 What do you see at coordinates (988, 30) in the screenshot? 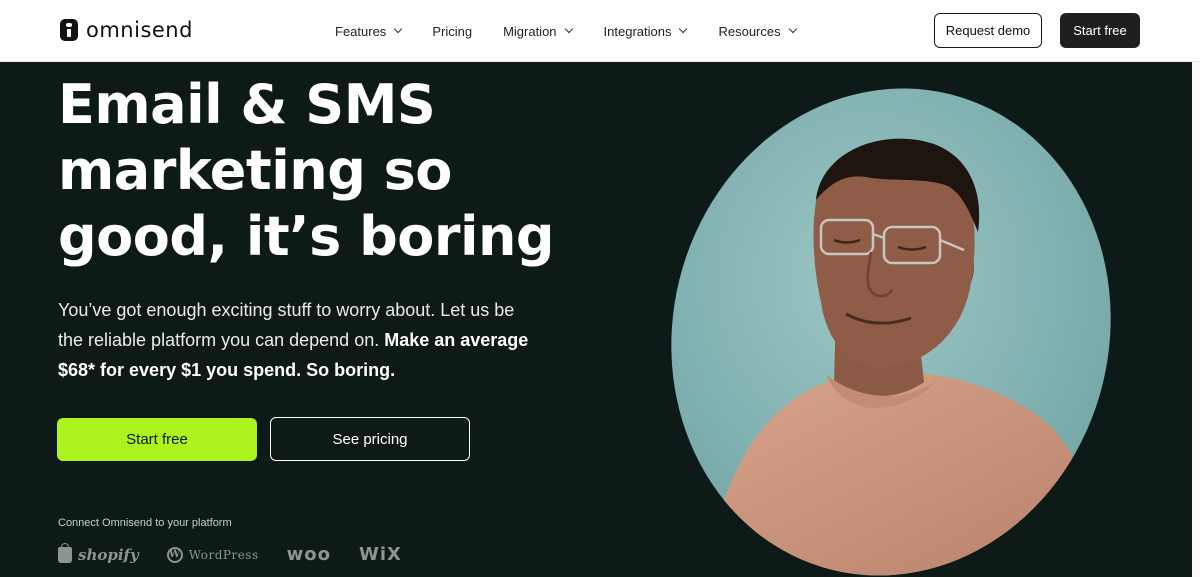
I see `request-demo-button: Request demo` at bounding box center [988, 30].